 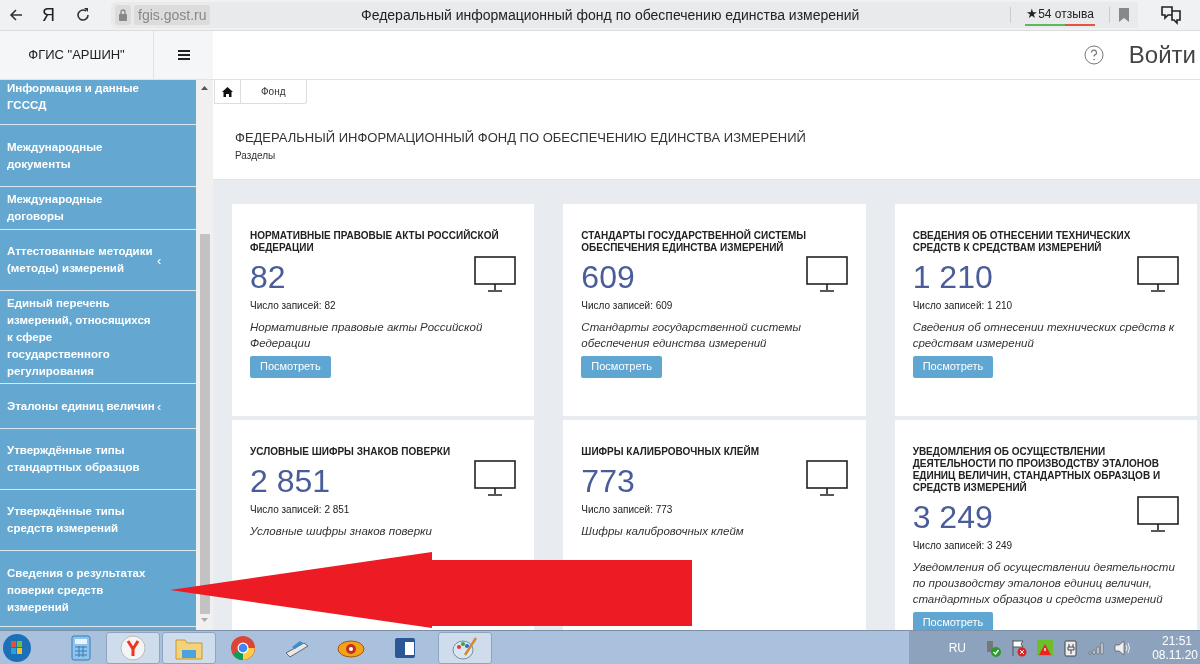 What do you see at coordinates (172, 15) in the screenshot?
I see `url-text: fgis.gost.ru` at bounding box center [172, 15].